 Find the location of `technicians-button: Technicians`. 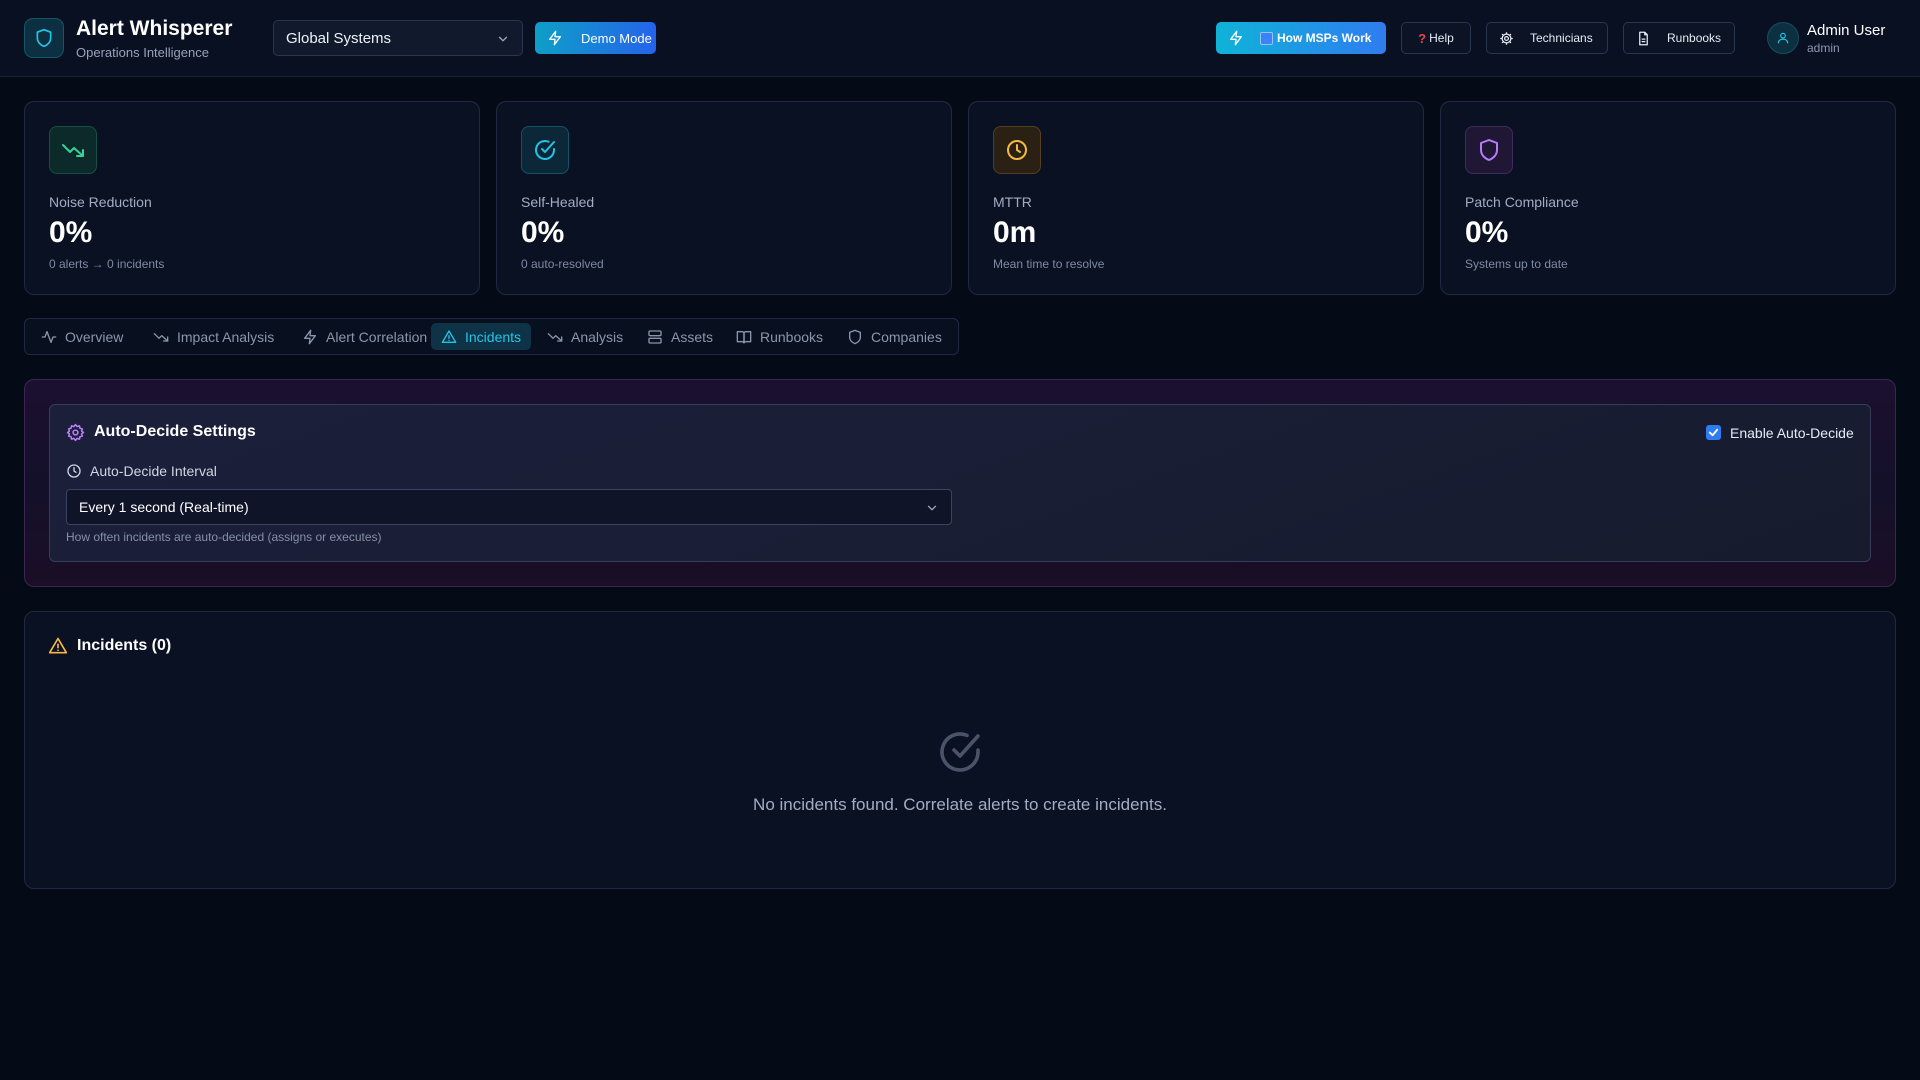

technicians-button: Technicians is located at coordinates (1547, 38).